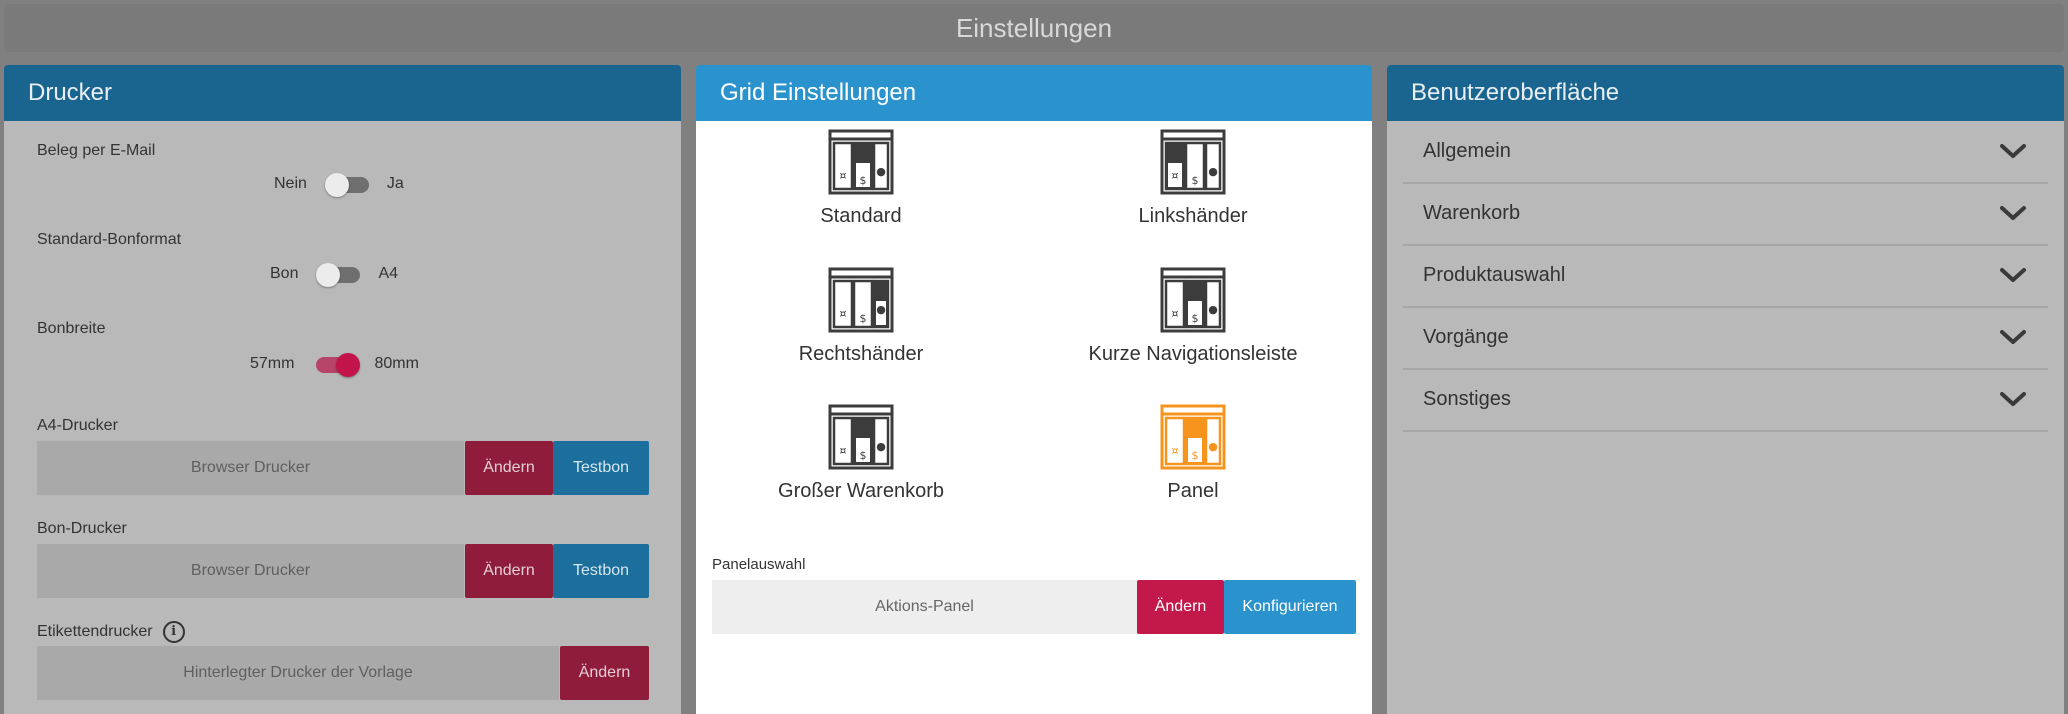 The width and height of the screenshot is (2068, 714). What do you see at coordinates (509, 571) in the screenshot?
I see `bon-drucker-change-button: Ändern` at bounding box center [509, 571].